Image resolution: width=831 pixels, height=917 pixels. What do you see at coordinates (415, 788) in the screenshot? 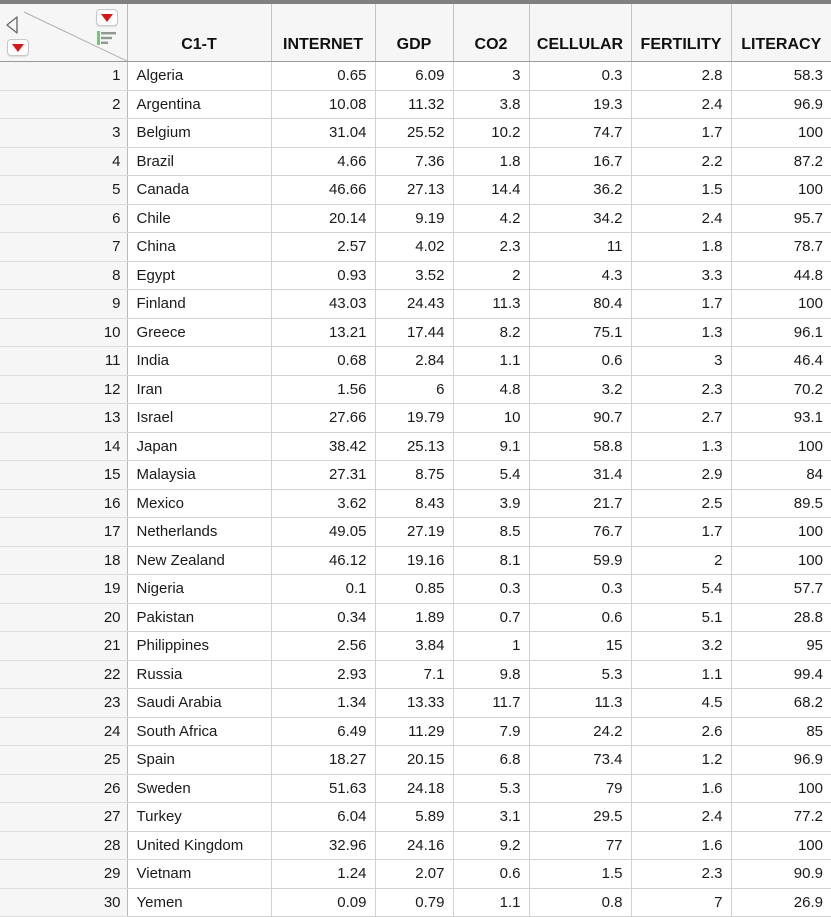
I see `table-row: 26 Sweden 51.63 24.18 5.3 79 1.6 100` at bounding box center [415, 788].